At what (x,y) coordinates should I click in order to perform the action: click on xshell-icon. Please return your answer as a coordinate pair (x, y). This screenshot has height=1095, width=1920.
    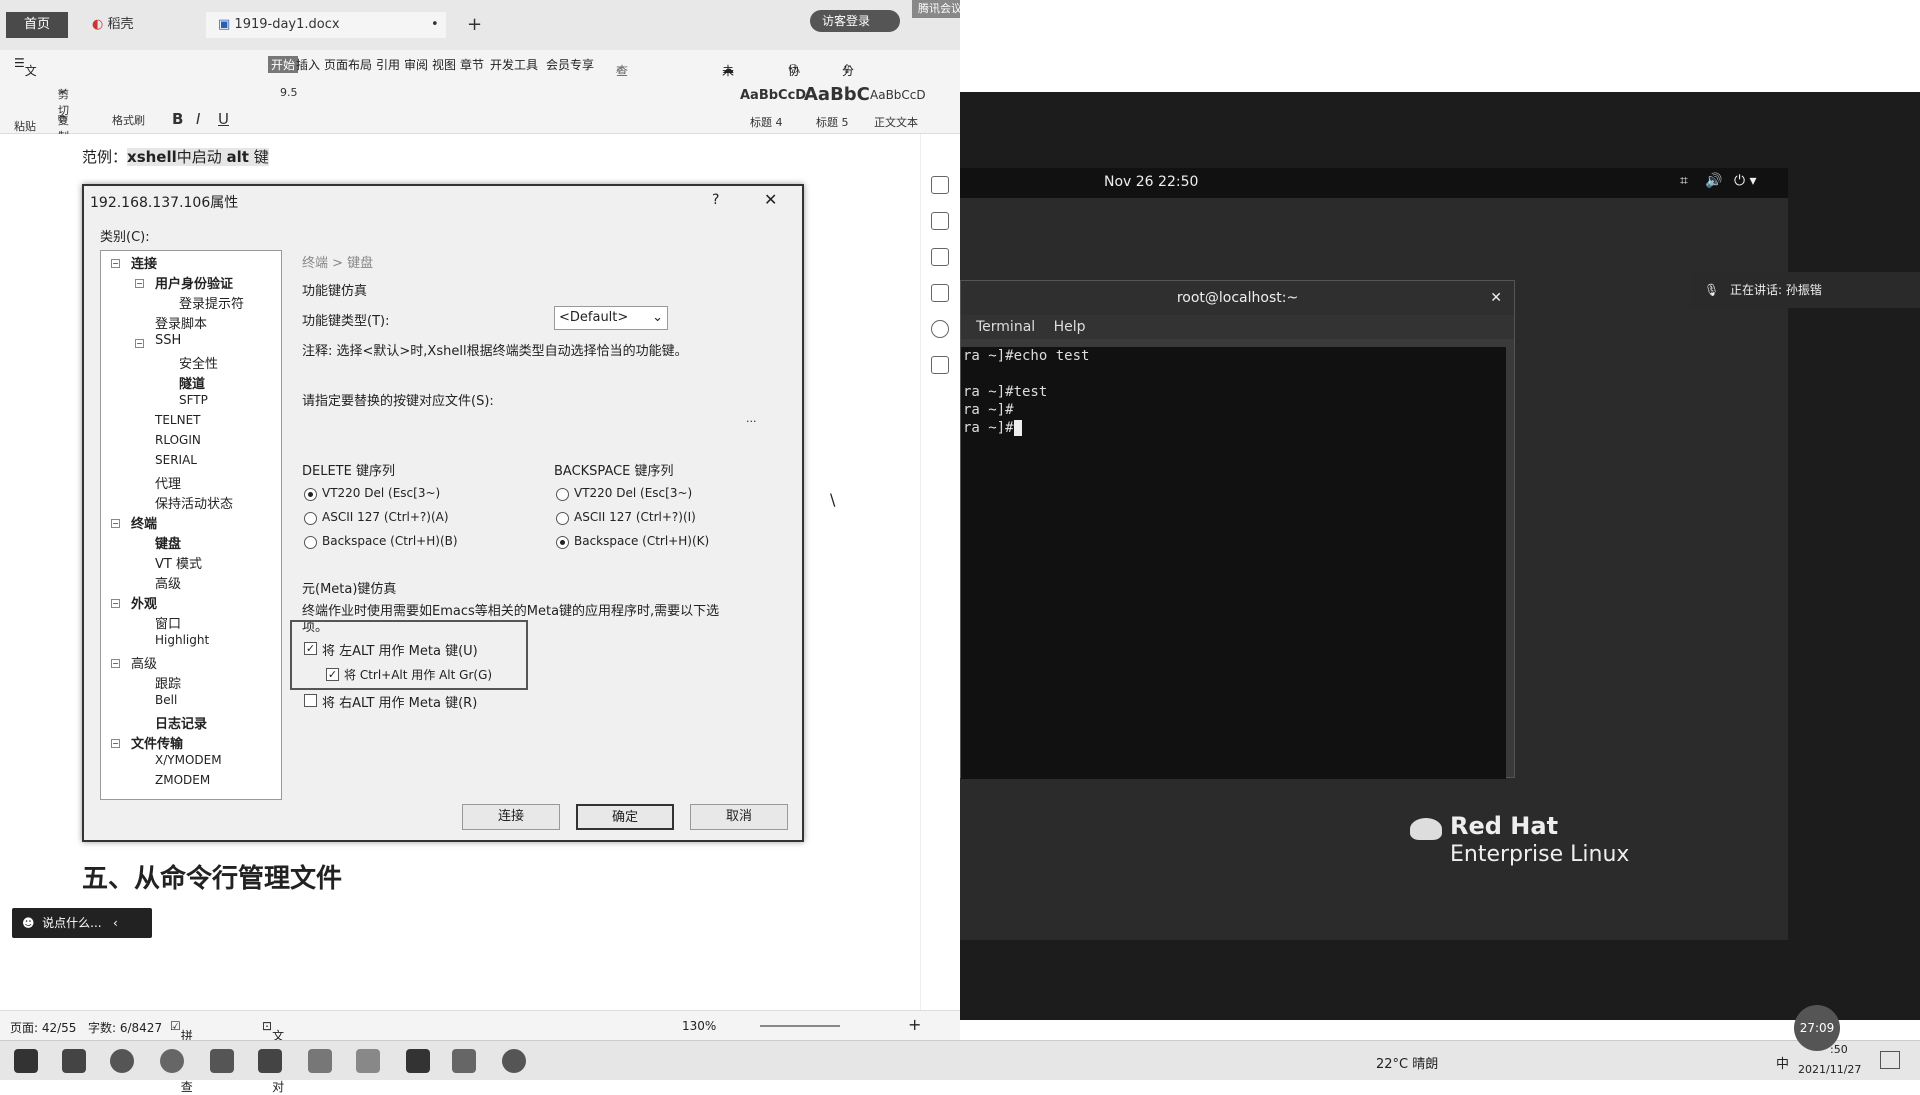
    Looking at the image, I should click on (464, 1061).